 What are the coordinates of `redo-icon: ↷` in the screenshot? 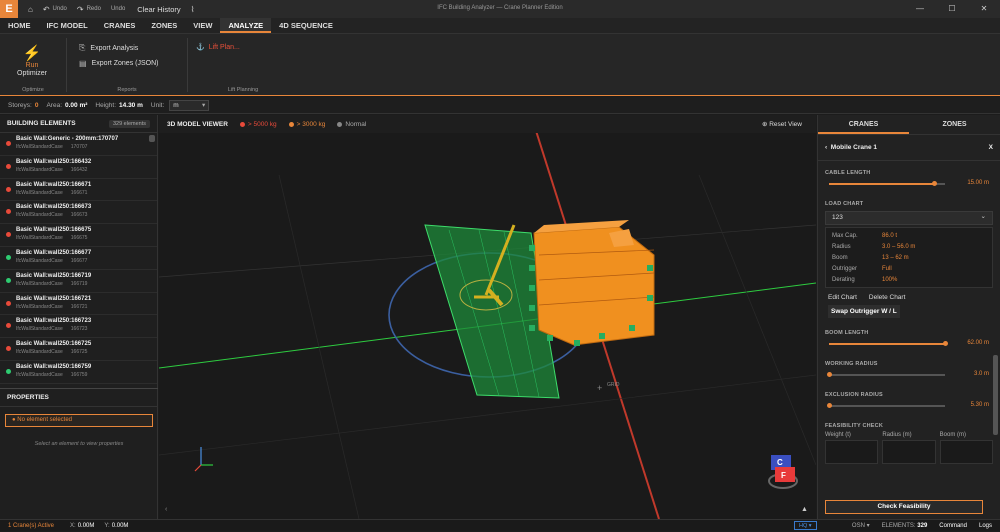 It's located at (80, 9).